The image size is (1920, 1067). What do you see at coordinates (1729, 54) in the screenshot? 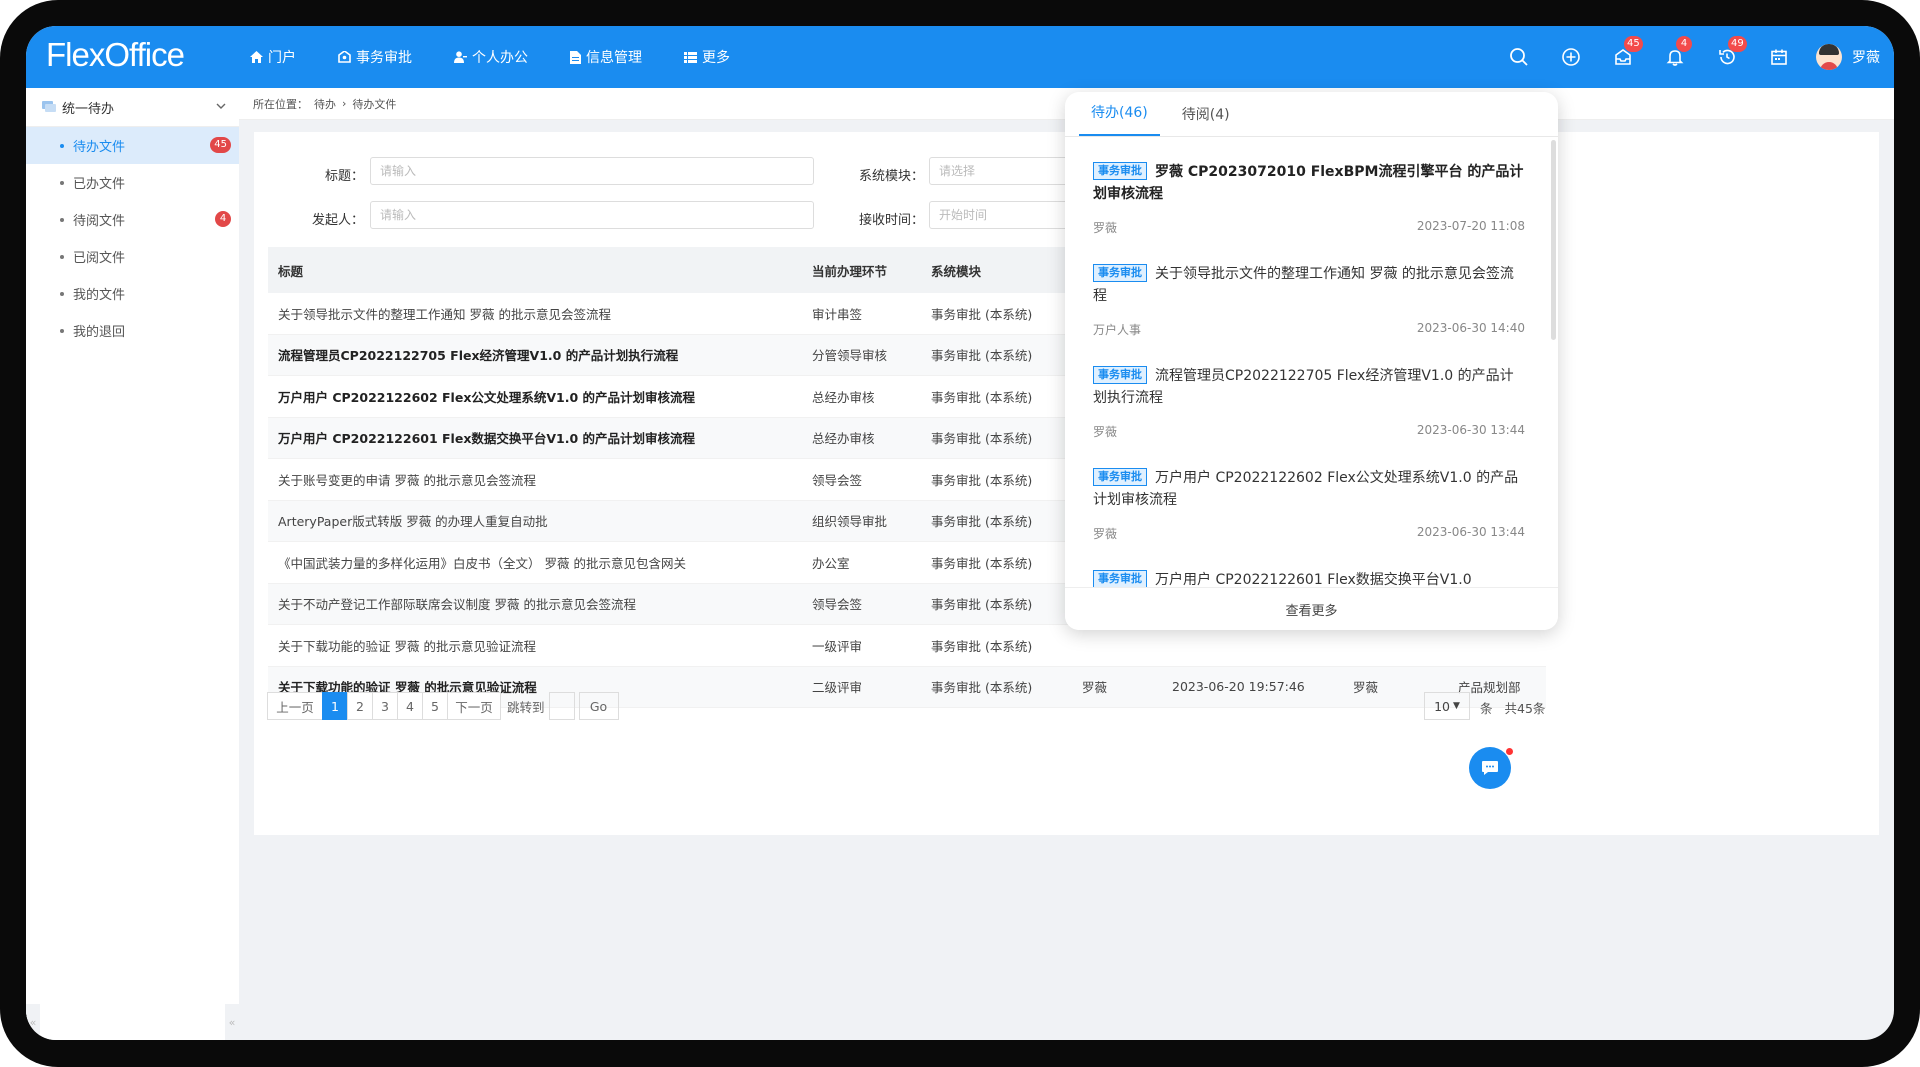
I see `history-button: 49` at bounding box center [1729, 54].